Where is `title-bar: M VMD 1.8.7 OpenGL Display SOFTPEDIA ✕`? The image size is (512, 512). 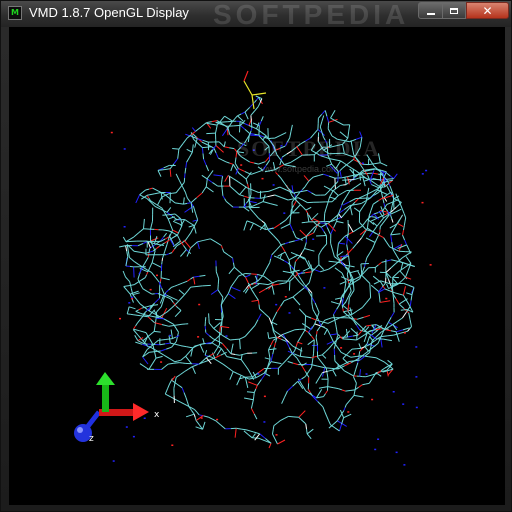 title-bar: M VMD 1.8.7 OpenGL Display SOFTPEDIA ✕ is located at coordinates (256, 15).